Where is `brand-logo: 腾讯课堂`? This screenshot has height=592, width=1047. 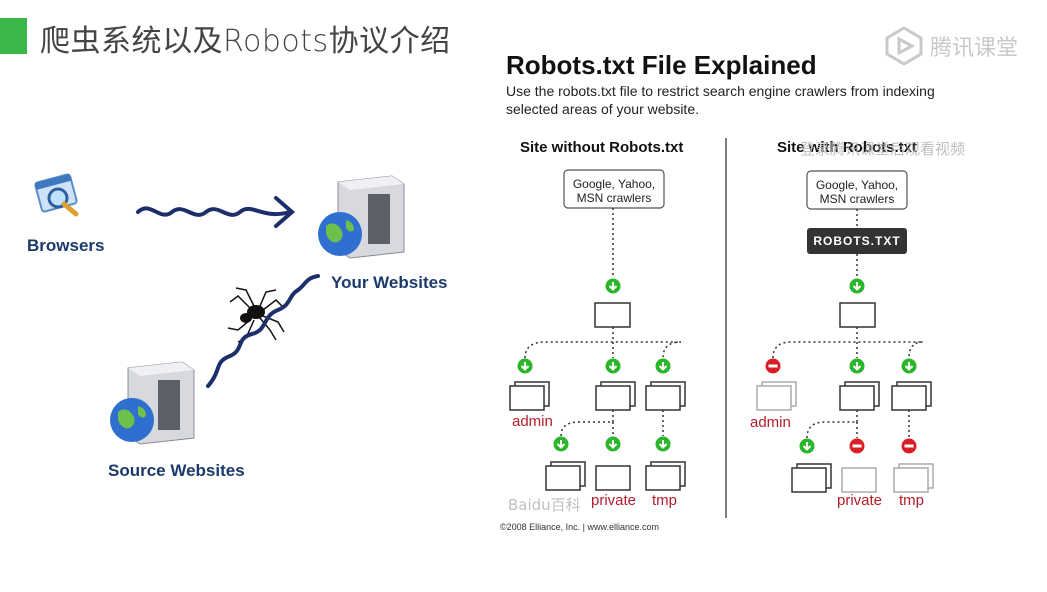
brand-logo: 腾讯课堂 is located at coordinates (951, 46).